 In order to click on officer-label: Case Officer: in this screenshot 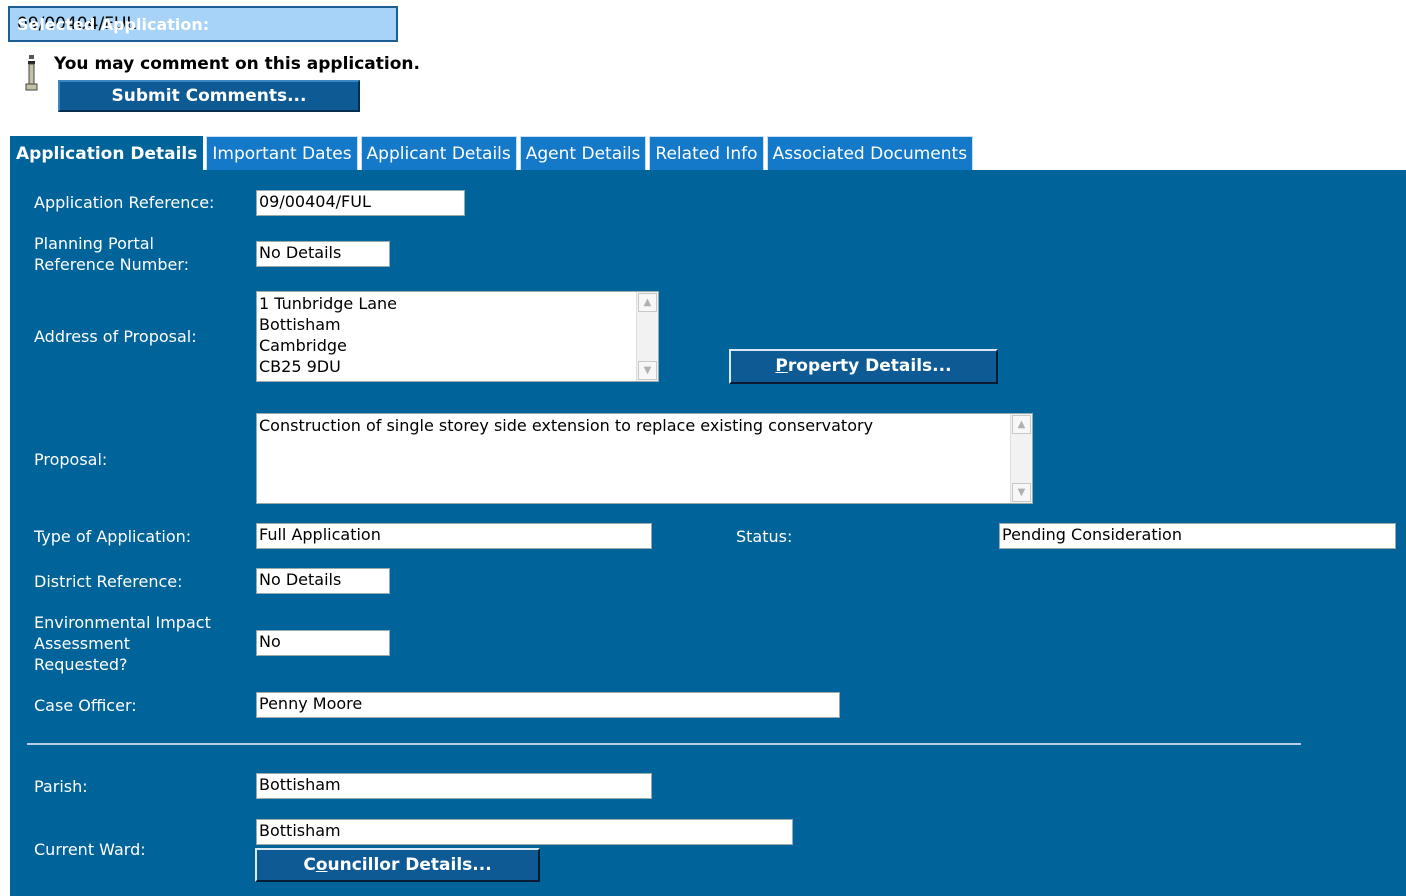, I will do `click(85, 705)`.